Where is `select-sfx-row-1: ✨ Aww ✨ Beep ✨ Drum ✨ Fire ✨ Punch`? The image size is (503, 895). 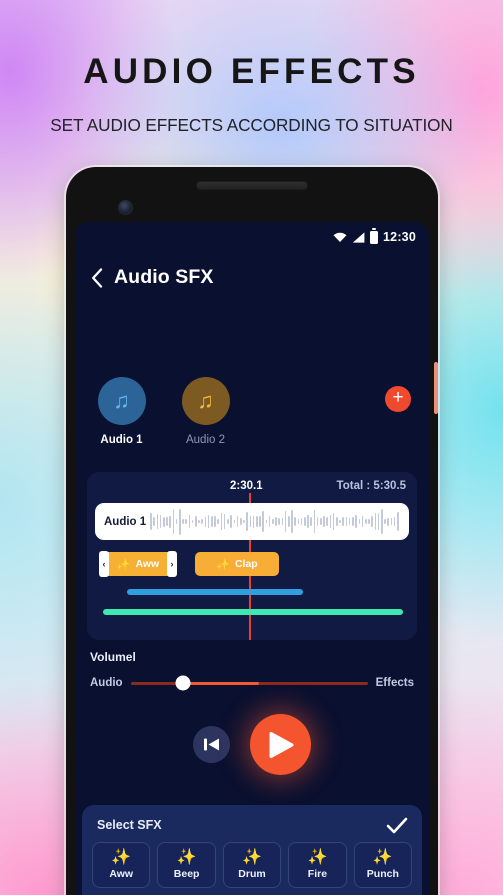 select-sfx-row-1: ✨ Aww ✨ Beep ✨ Drum ✨ Fire ✨ Punch is located at coordinates (252, 865).